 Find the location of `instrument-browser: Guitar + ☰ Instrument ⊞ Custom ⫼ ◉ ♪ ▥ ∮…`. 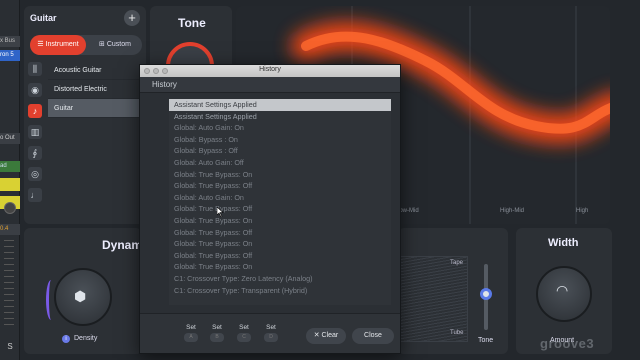

instrument-browser: Guitar + ☰ Instrument ⊞ Custom ⫼ ◉ ♪ ▥ ∮… is located at coordinates (94, 115).